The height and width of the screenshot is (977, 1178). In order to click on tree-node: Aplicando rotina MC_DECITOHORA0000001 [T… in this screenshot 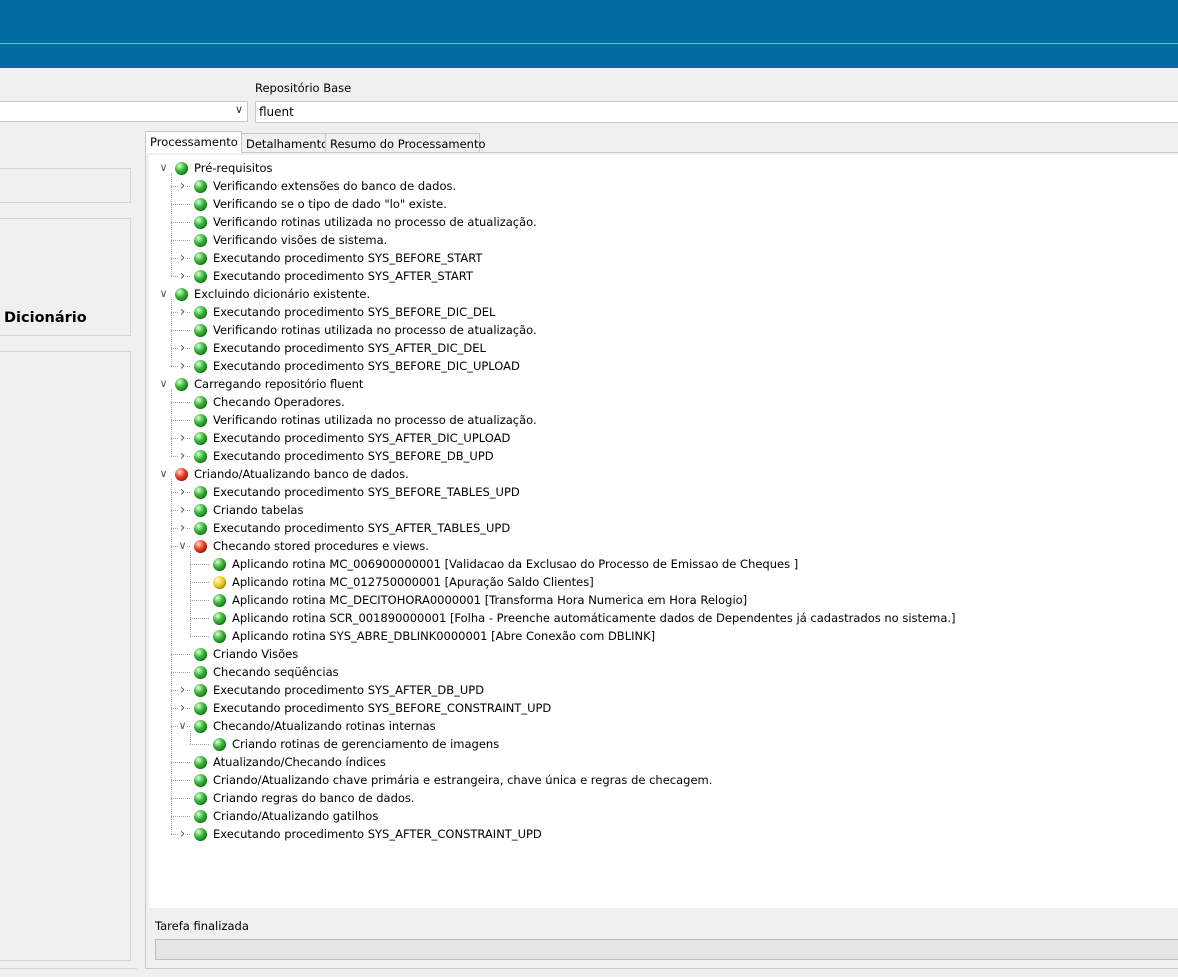, I will do `click(663, 600)`.